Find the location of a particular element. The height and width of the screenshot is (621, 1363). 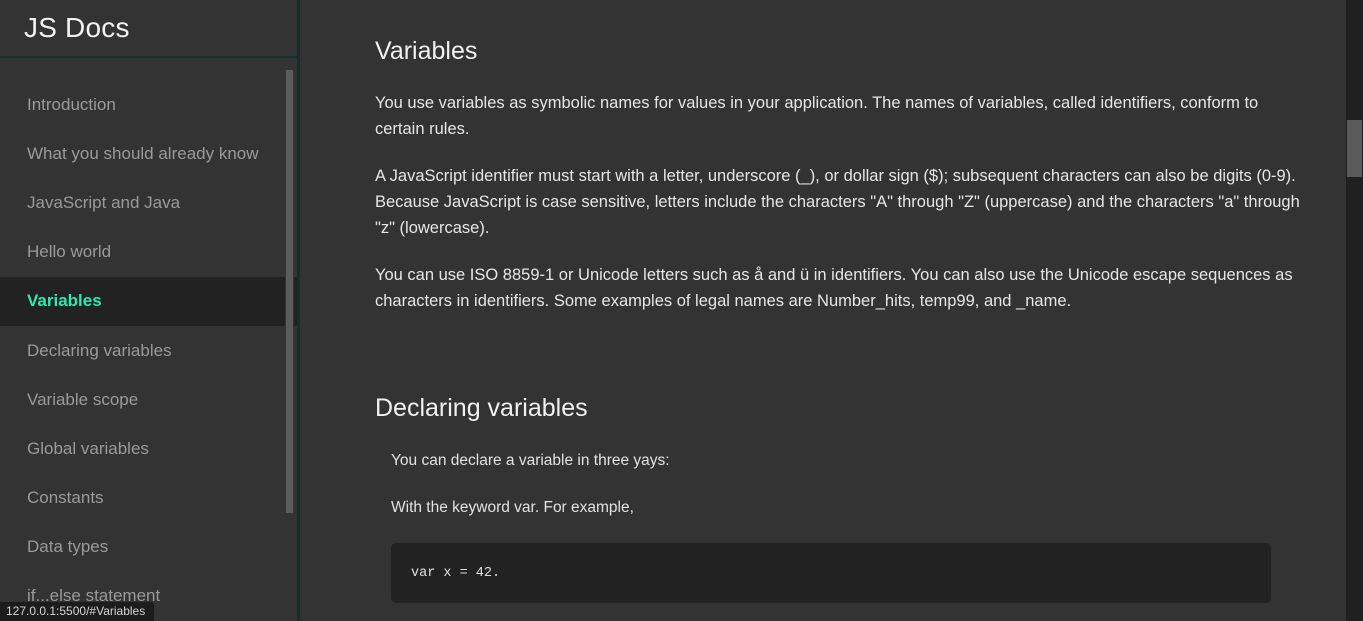

sidebar-scrollbar-thumb is located at coordinates (289, 291).